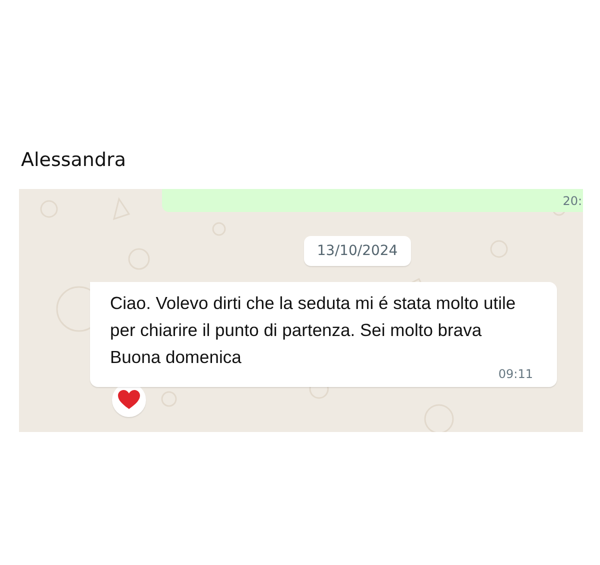 This screenshot has width=600, height=565. I want to click on message-text: Buona domenica, so click(176, 357).